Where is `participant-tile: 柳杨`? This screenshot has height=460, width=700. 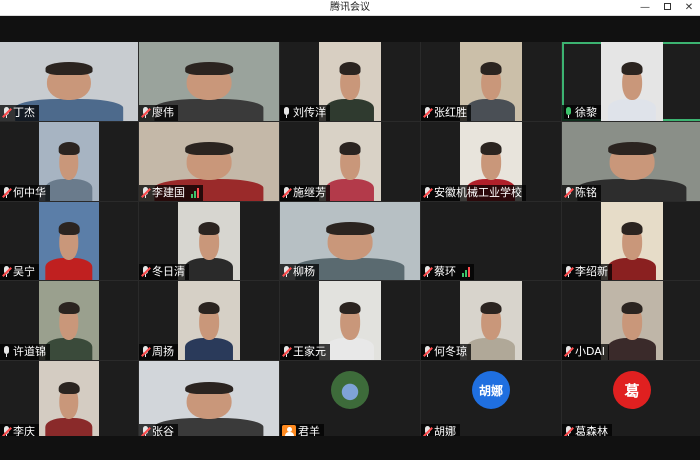
participant-tile: 柳杨 is located at coordinates (350, 241).